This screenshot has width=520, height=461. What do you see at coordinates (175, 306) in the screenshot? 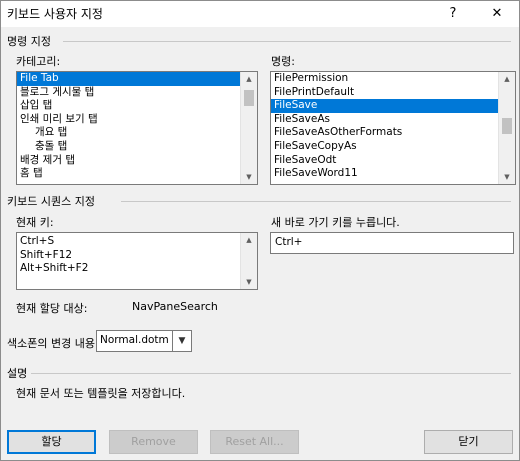
I see `assigned-to-value: NavPaneSearch` at bounding box center [175, 306].